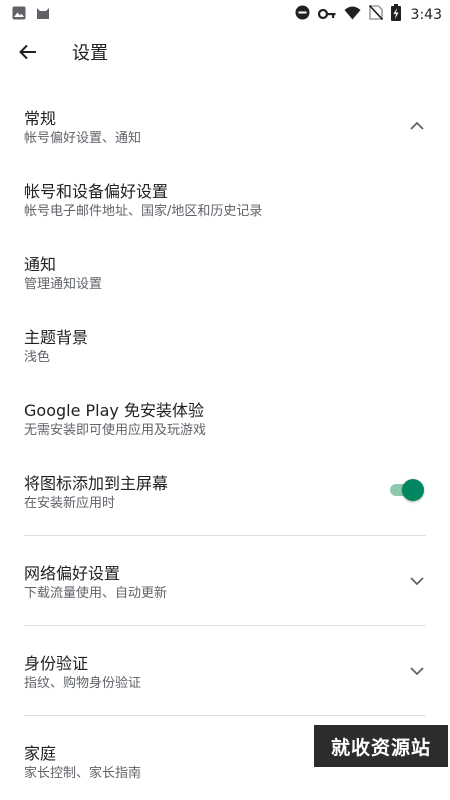 The height and width of the screenshot is (800, 450). What do you see at coordinates (96, 191) in the screenshot?
I see `setting-account-device-title: 帐号和设备偏好设置` at bounding box center [96, 191].